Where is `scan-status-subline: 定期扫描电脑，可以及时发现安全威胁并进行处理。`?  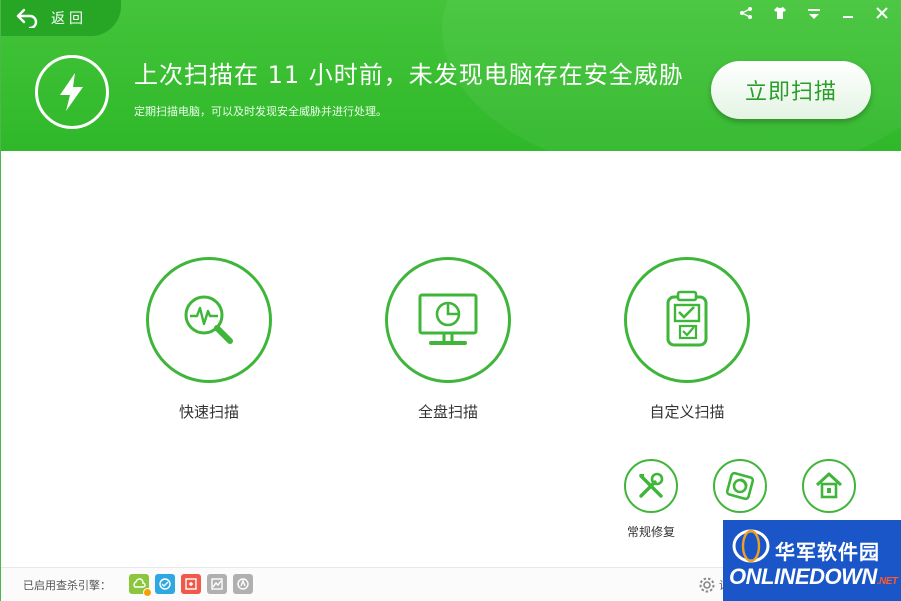 scan-status-subline: 定期扫描电脑，可以及时发现安全威胁并进行处理。 is located at coordinates (260, 111).